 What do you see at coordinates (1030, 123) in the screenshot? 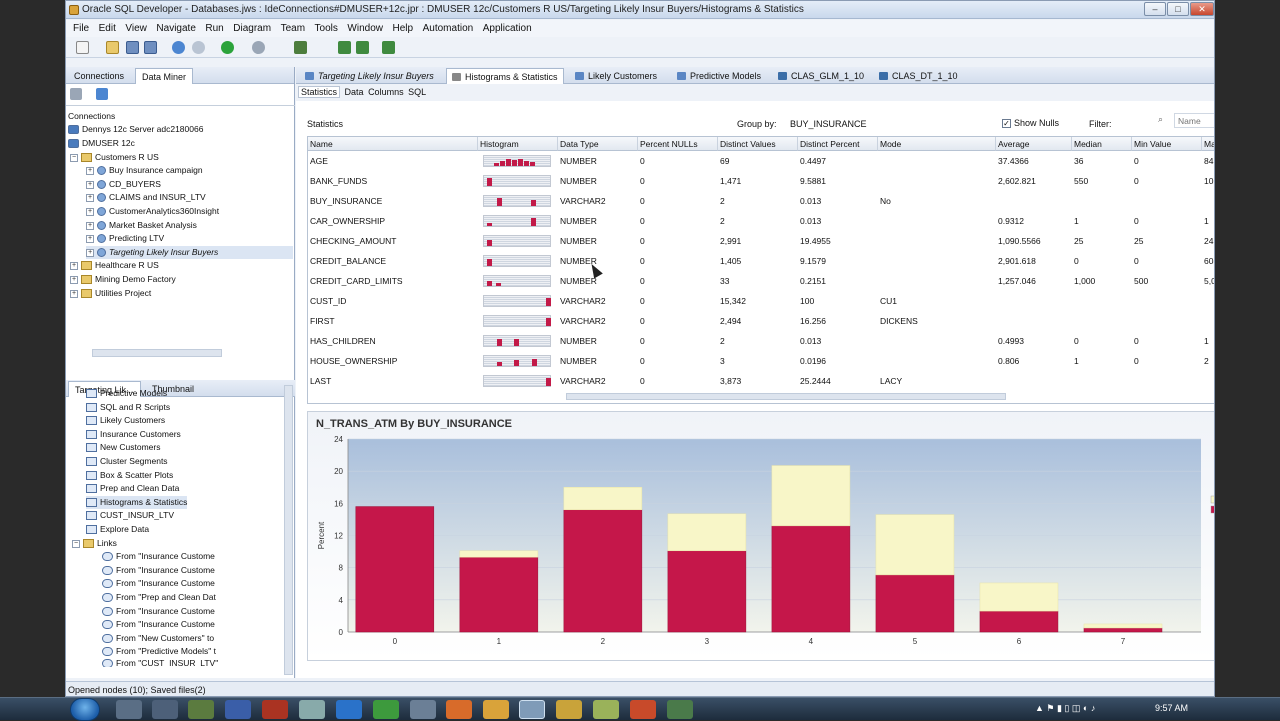
I see `show-nulls-checkbox: ✓ Show Nulls` at bounding box center [1030, 123].